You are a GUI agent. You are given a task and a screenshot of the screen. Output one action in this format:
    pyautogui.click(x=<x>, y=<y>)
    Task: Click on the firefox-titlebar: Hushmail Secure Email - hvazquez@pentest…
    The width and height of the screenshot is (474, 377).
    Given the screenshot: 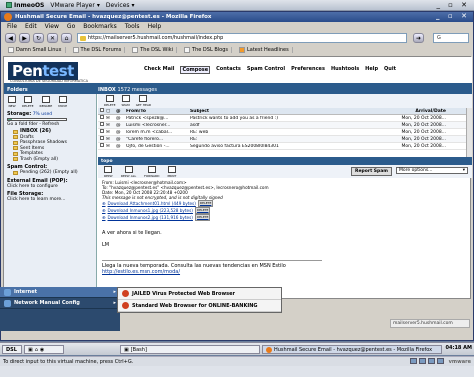 What is the action you would take?
    pyautogui.click(x=237, y=17)
    